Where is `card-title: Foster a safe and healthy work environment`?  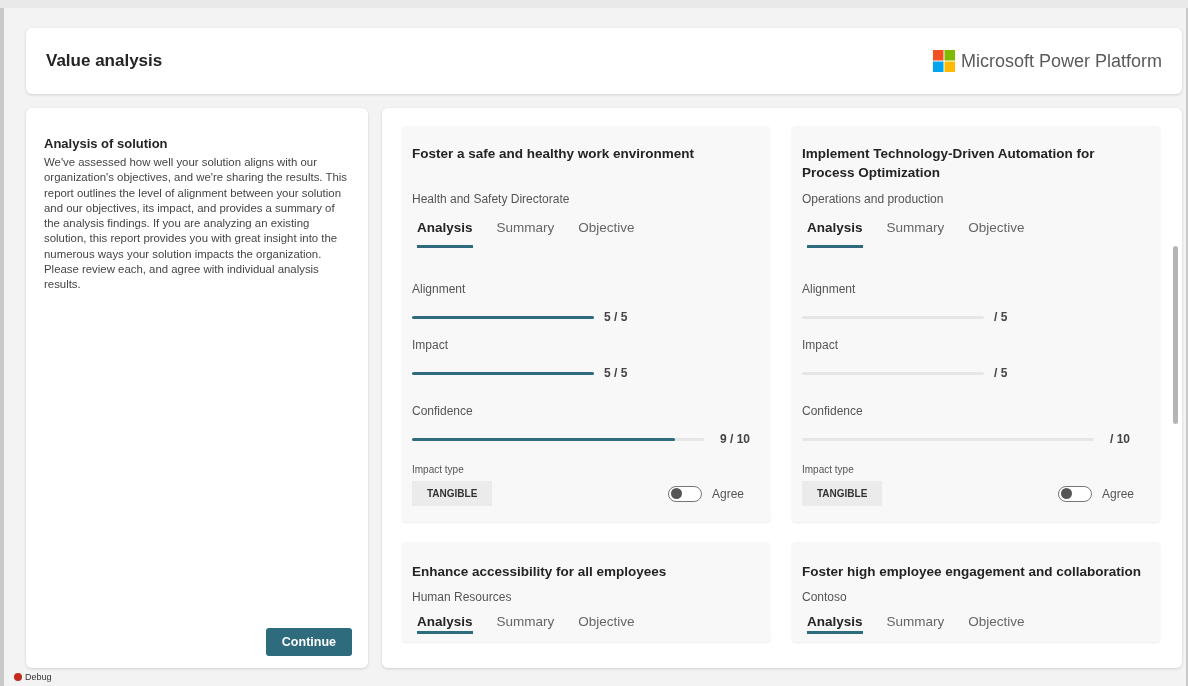
card-title: Foster a safe and healthy work environment is located at coordinates (554, 154).